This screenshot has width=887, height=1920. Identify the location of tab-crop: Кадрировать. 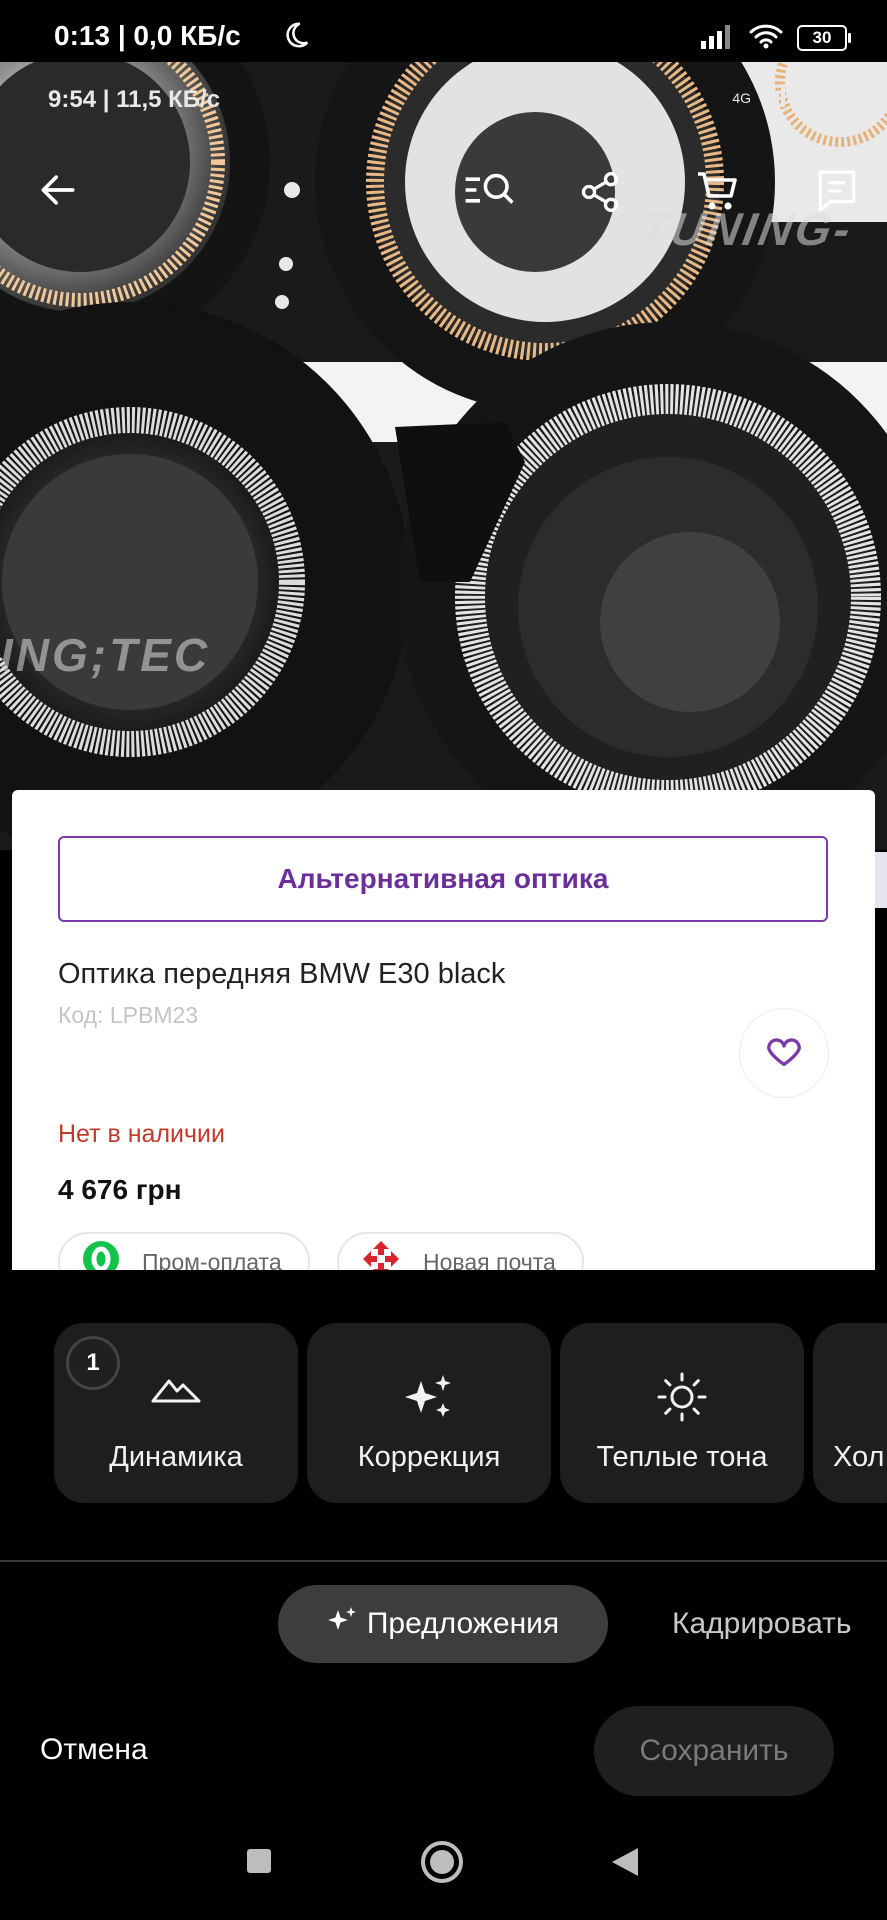
(761, 1624).